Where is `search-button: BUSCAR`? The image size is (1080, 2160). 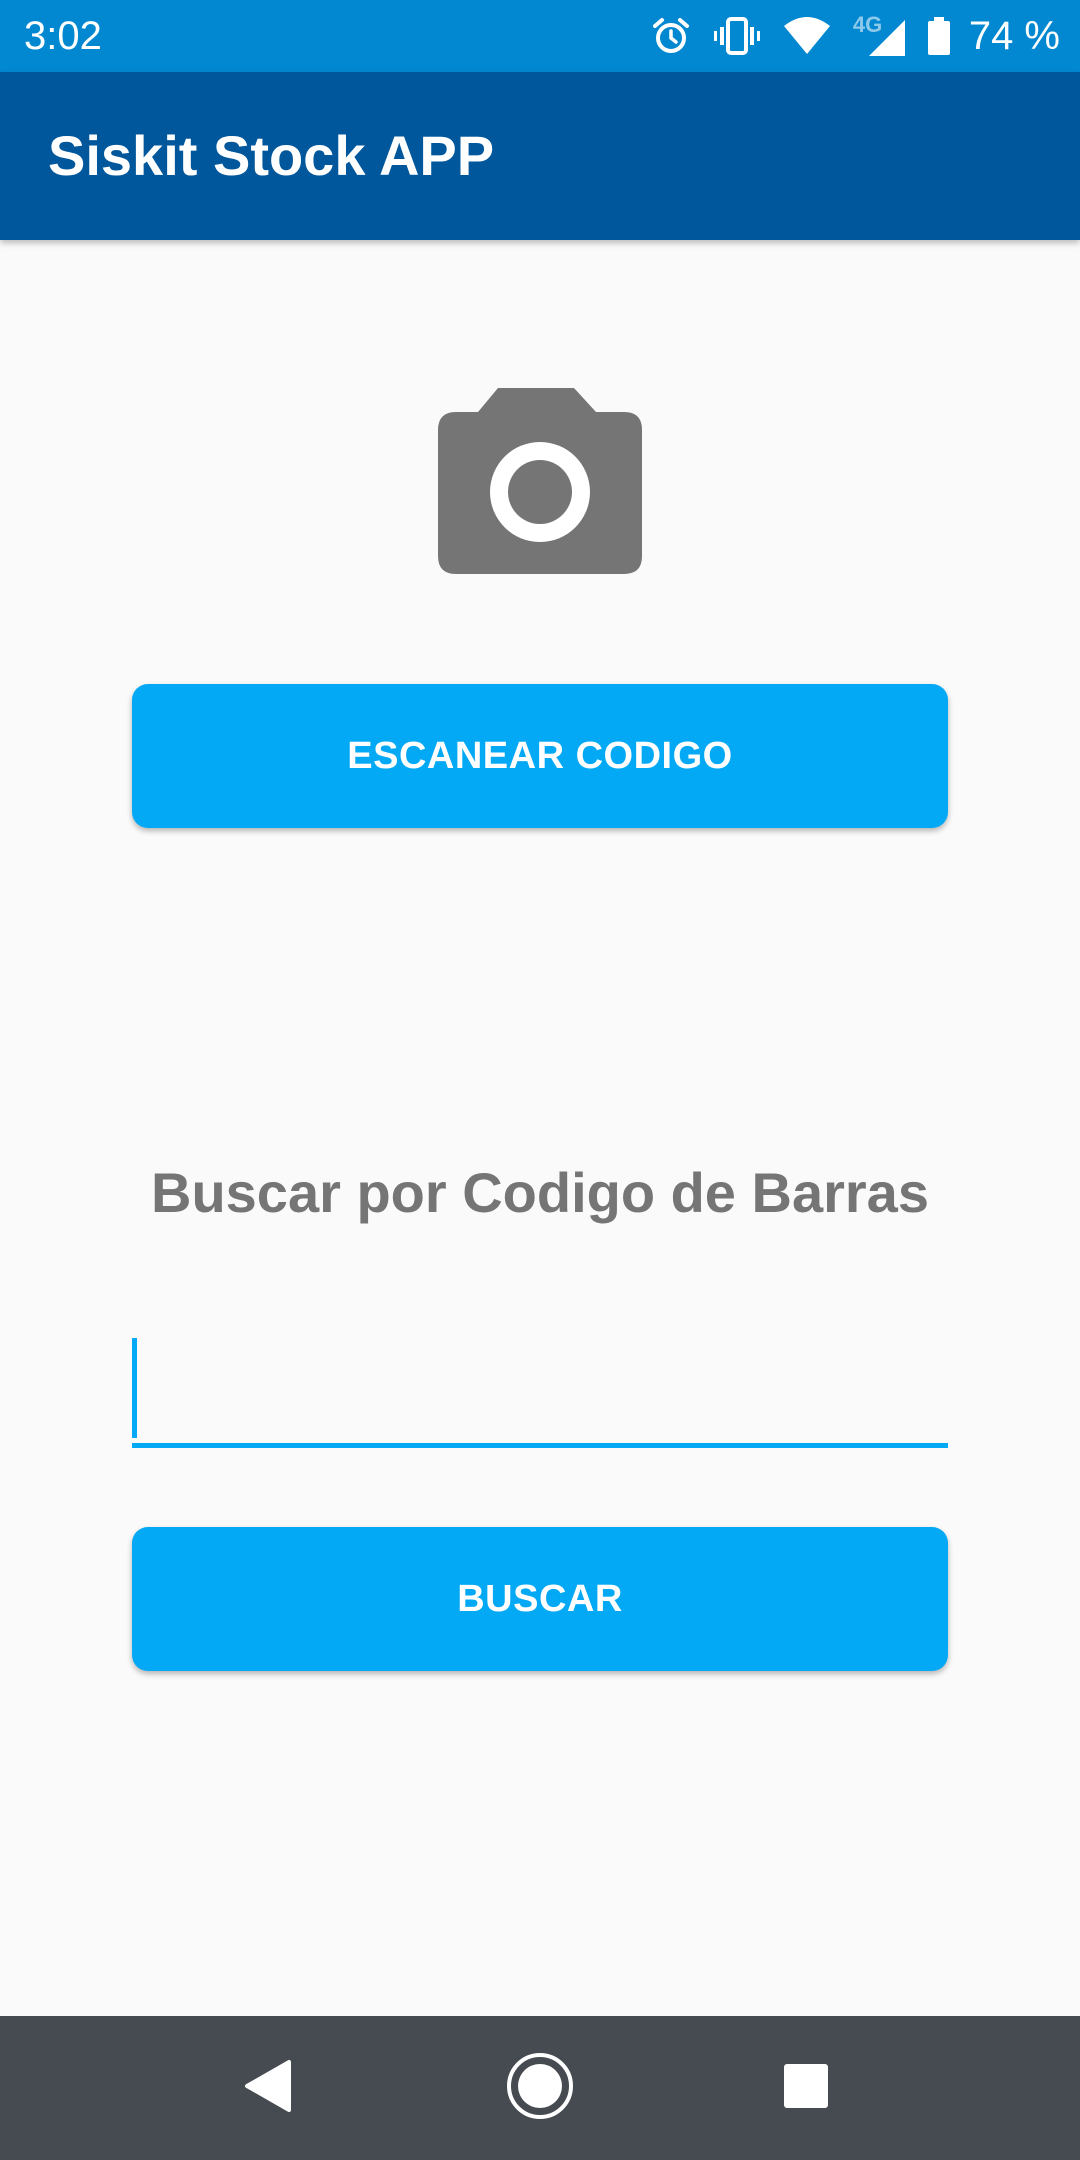
search-button: BUSCAR is located at coordinates (540, 1599).